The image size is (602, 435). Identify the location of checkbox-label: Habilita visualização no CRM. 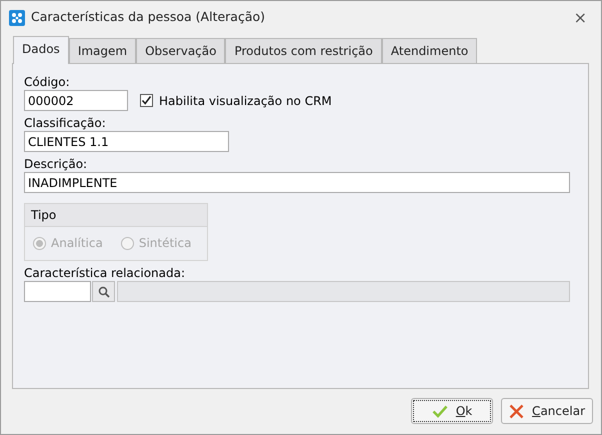
(245, 101).